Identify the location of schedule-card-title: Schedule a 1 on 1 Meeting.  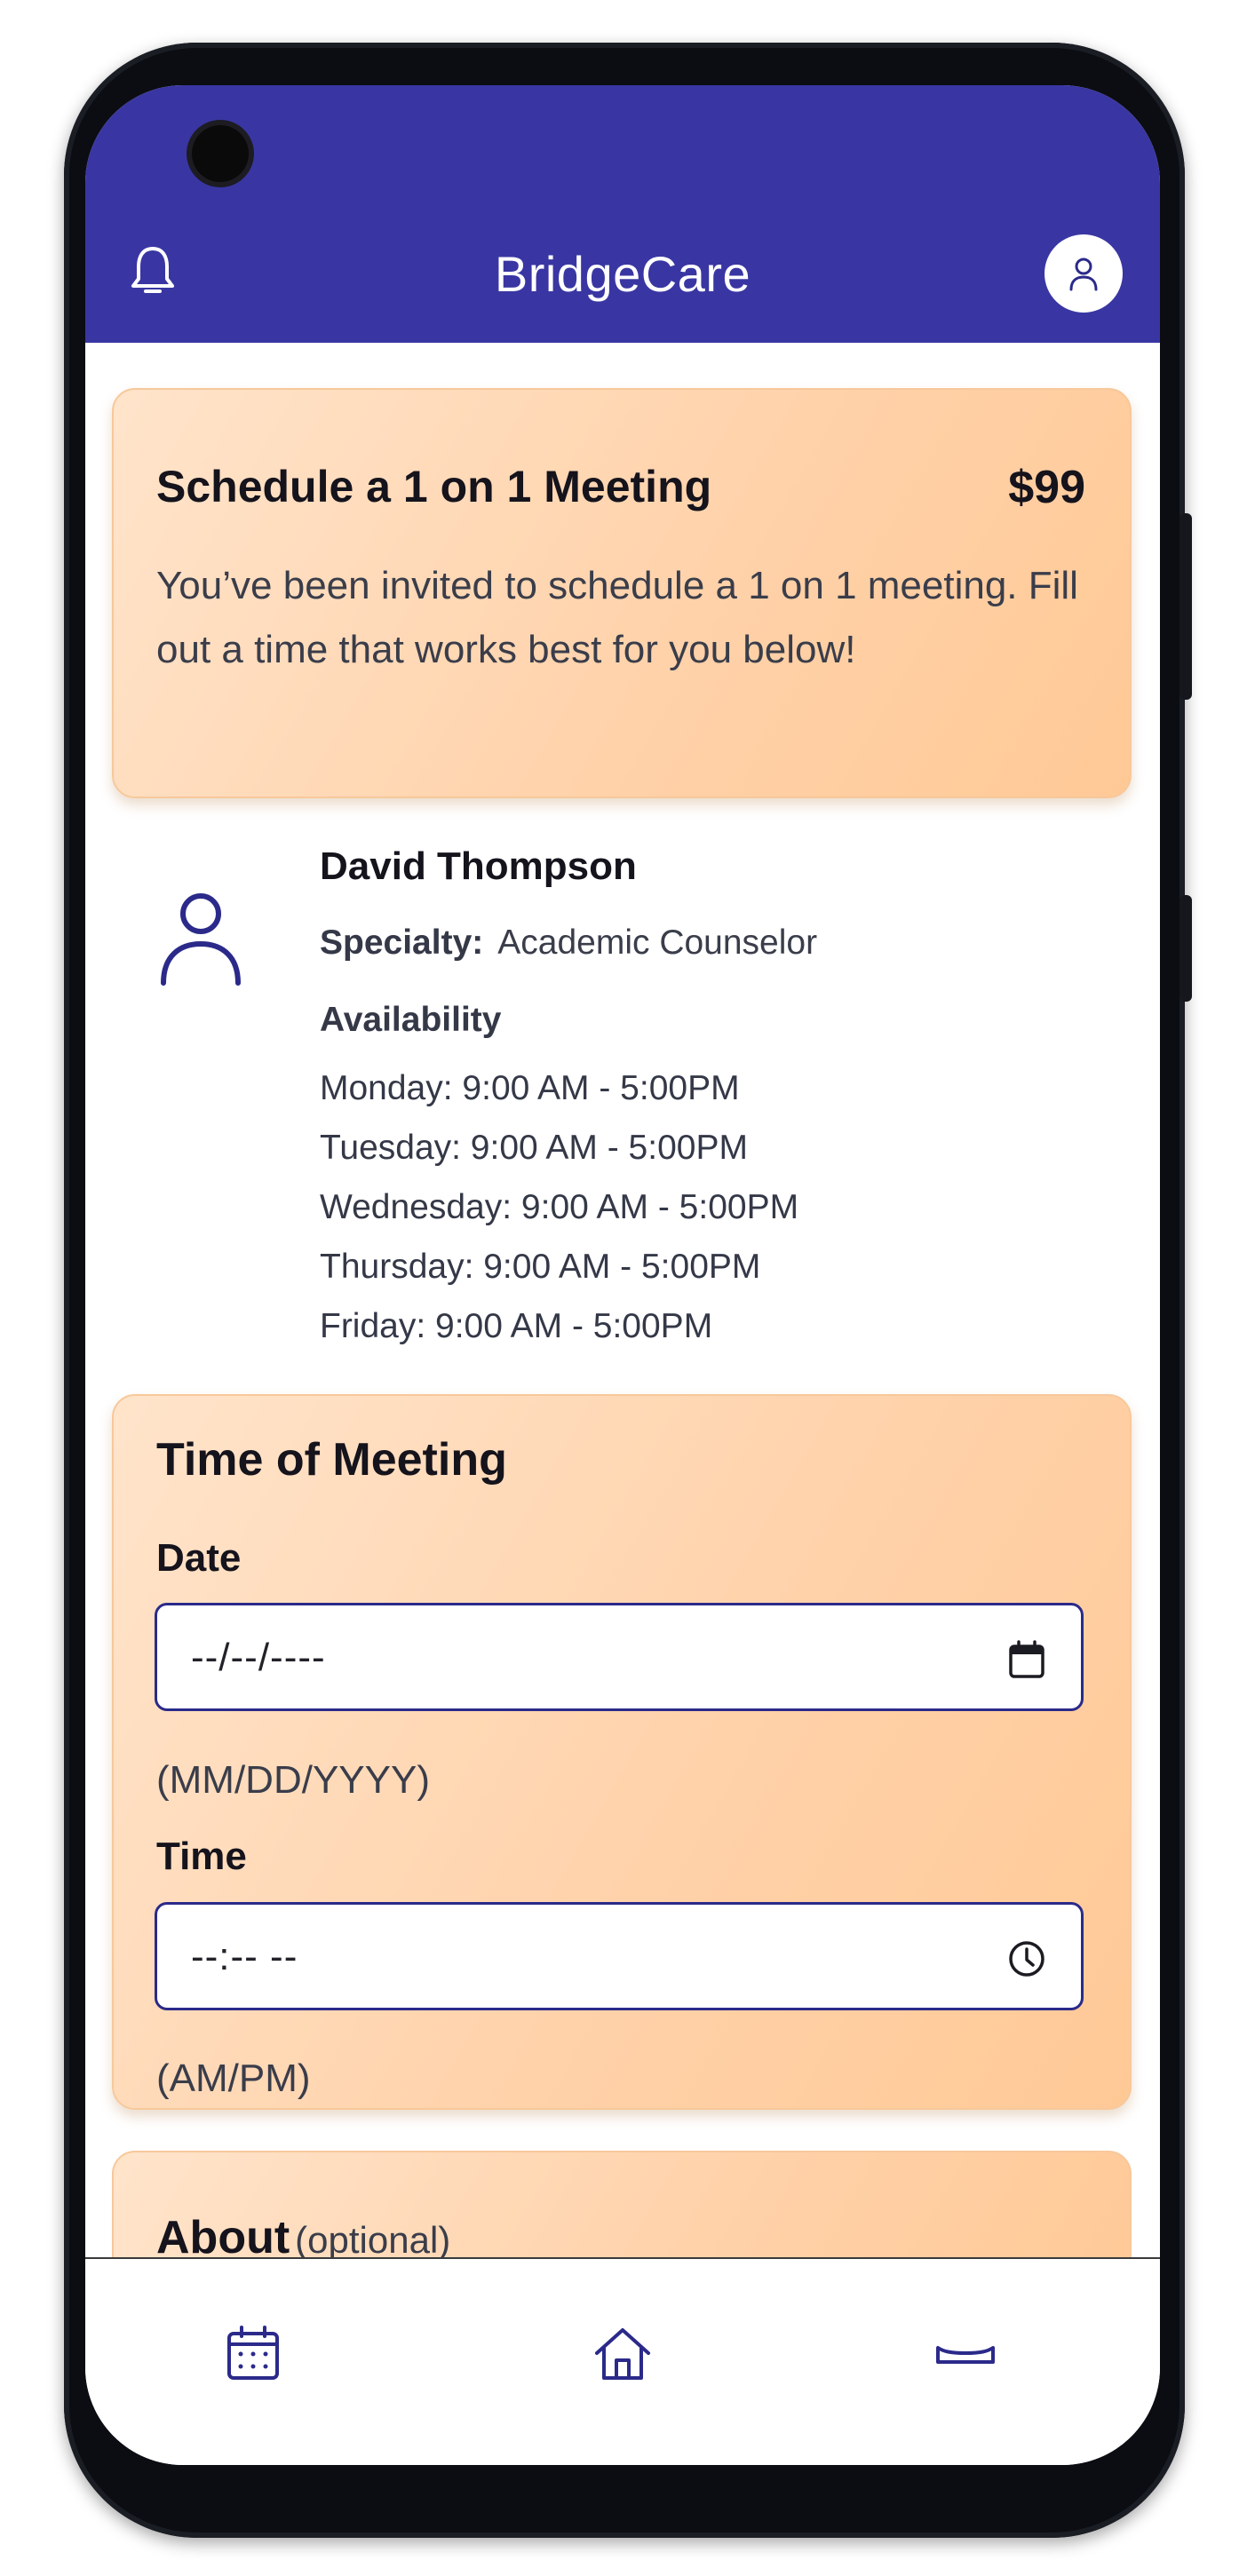
(434, 487).